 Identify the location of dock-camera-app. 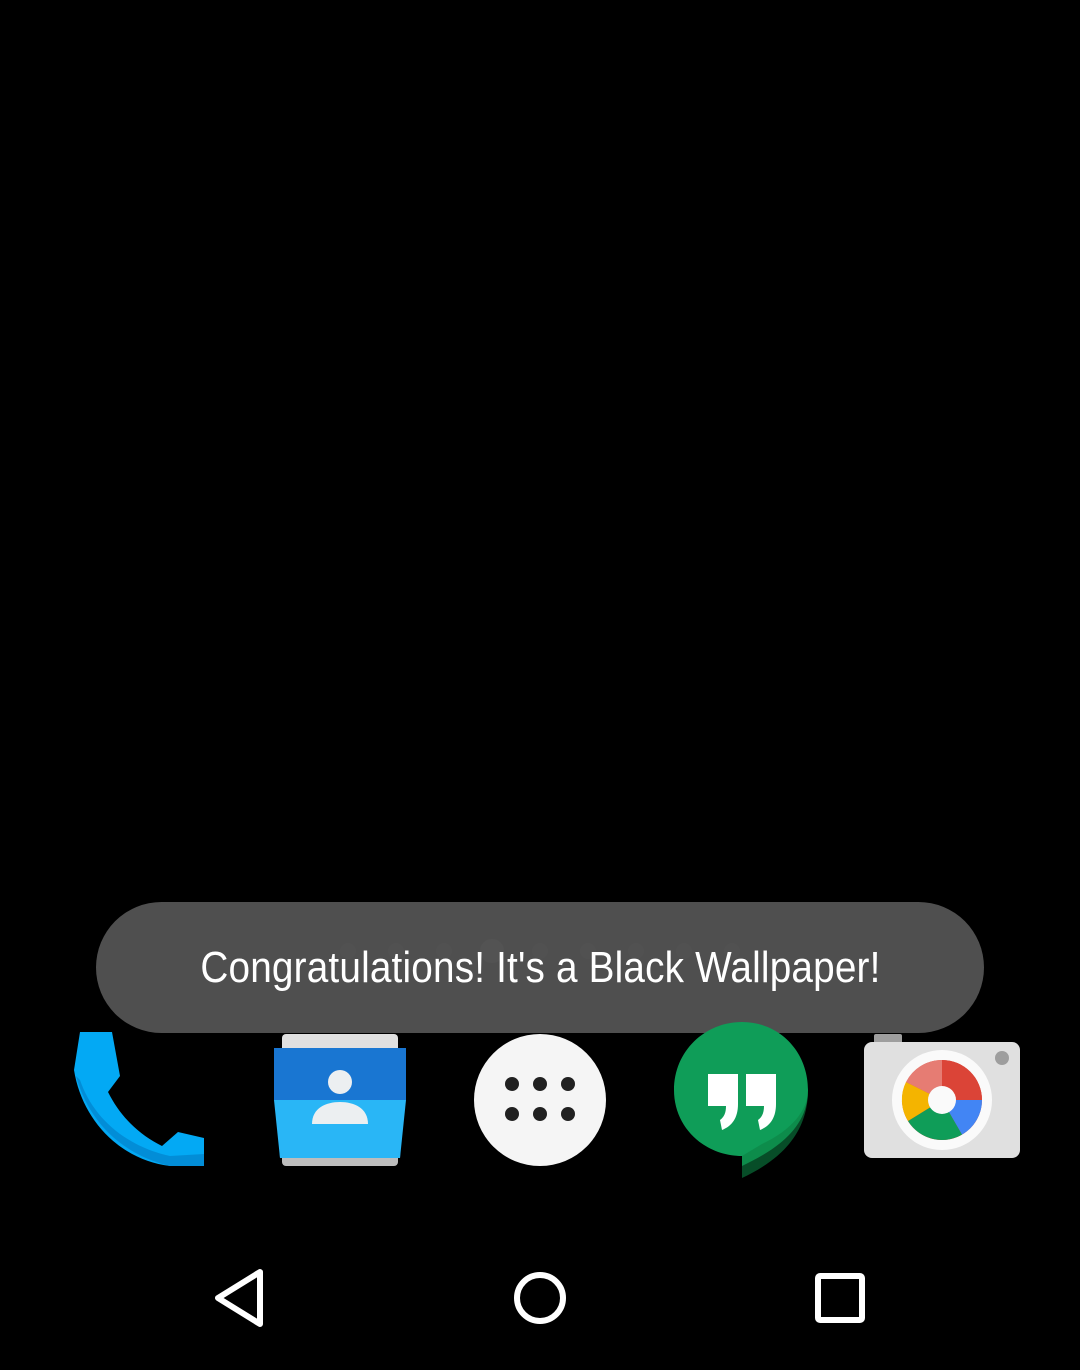
(942, 1100).